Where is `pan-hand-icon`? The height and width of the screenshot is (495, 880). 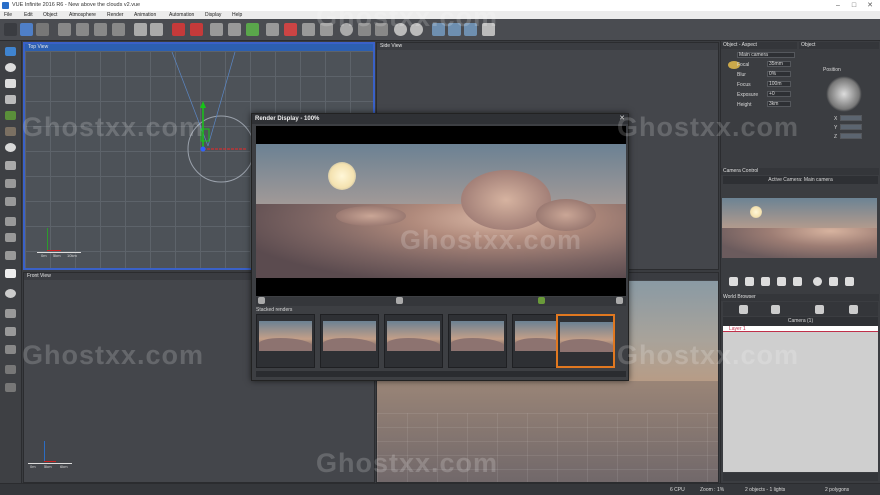
pan-hand-icon is located at coordinates (733, 281).